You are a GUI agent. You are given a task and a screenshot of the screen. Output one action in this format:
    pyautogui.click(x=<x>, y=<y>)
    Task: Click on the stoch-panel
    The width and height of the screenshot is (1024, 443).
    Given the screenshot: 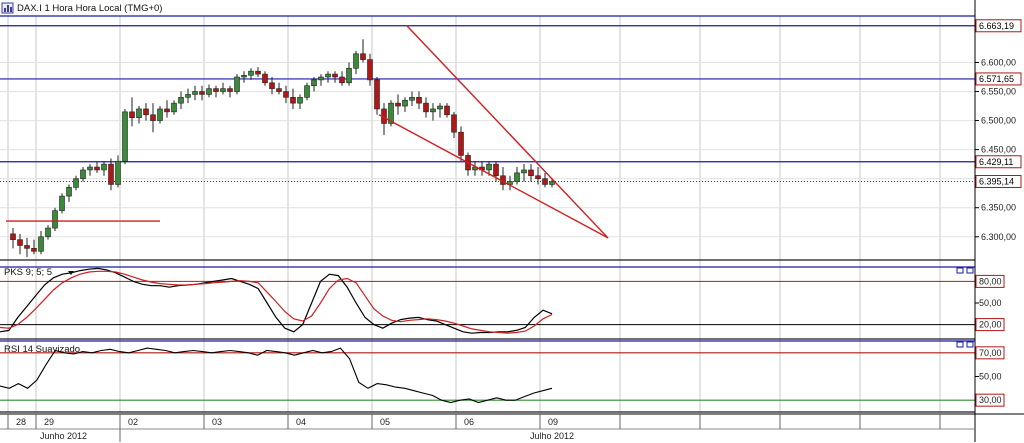 What is the action you would take?
    pyautogui.click(x=487, y=300)
    